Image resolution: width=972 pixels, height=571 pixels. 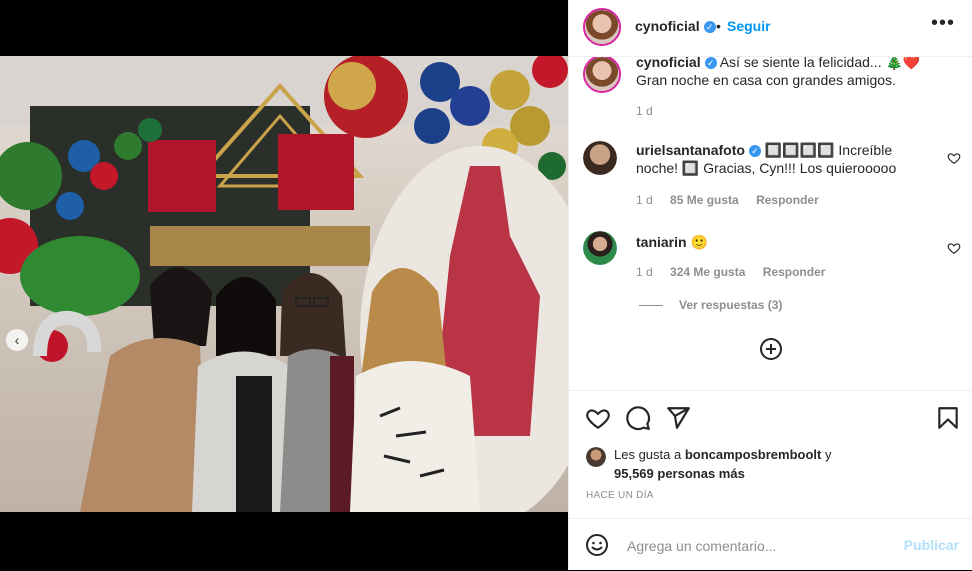 What do you see at coordinates (602, 27) in the screenshot?
I see `author-avatar` at bounding box center [602, 27].